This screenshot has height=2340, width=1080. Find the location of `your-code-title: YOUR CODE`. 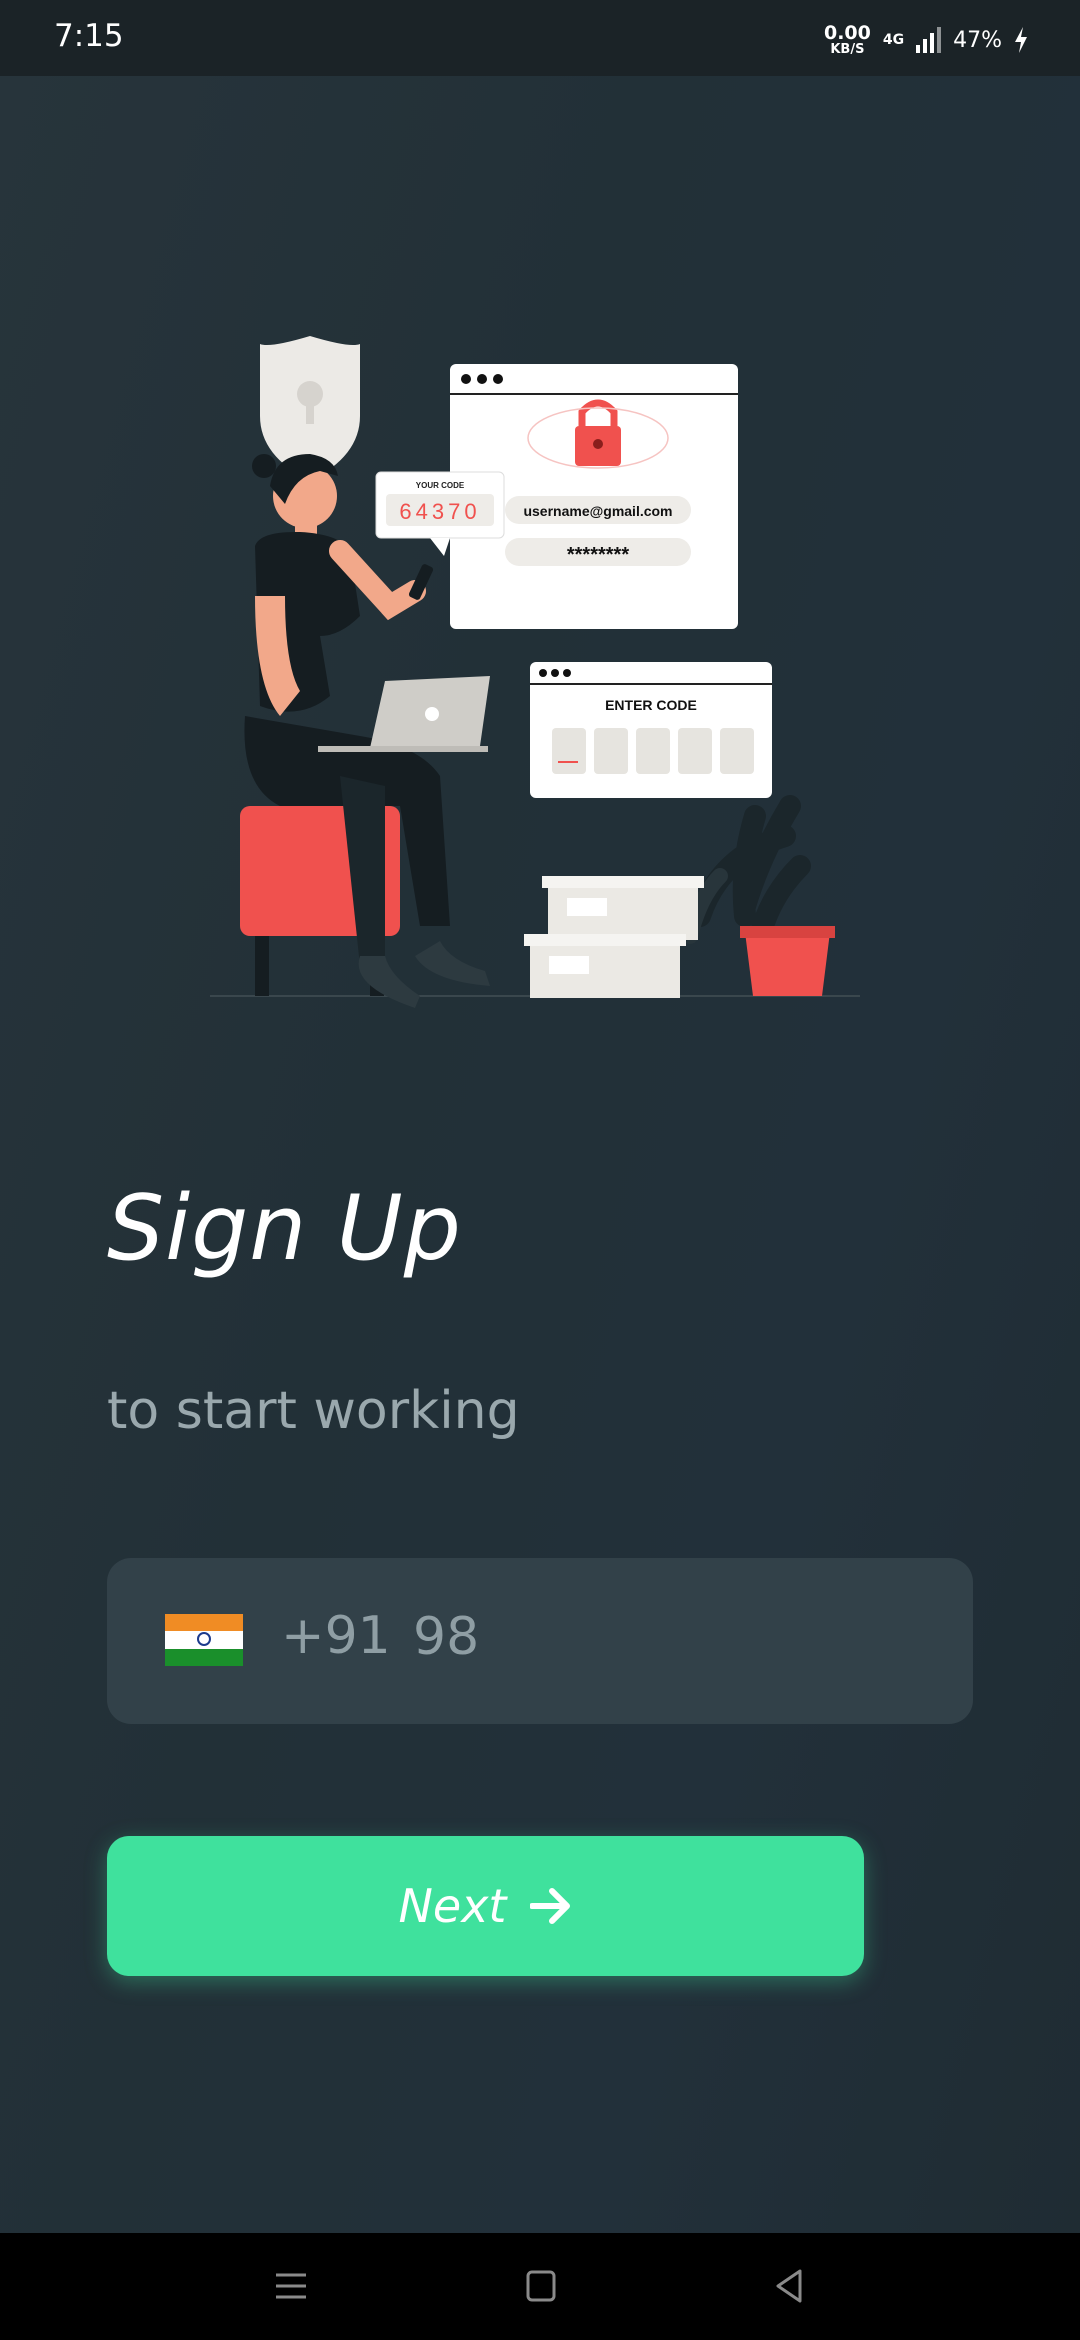

your-code-title: YOUR CODE is located at coordinates (440, 485).